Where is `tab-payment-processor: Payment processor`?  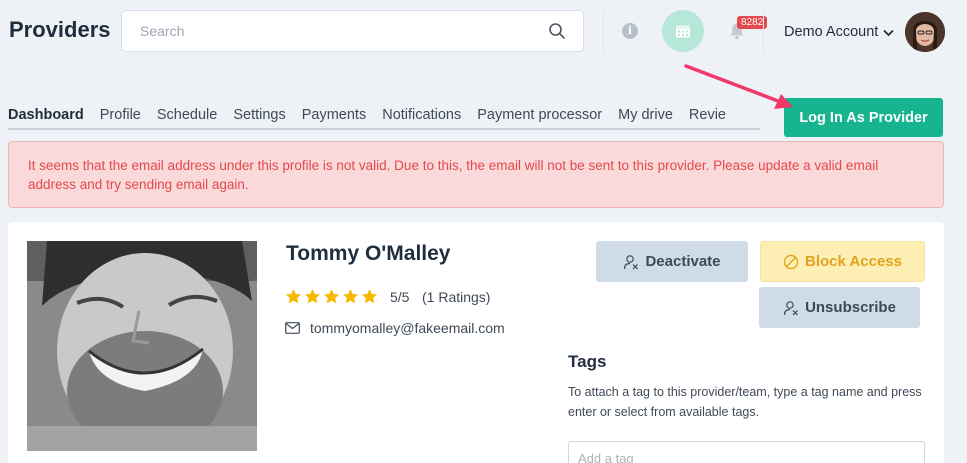
tab-payment-processor: Payment processor is located at coordinates (539, 117).